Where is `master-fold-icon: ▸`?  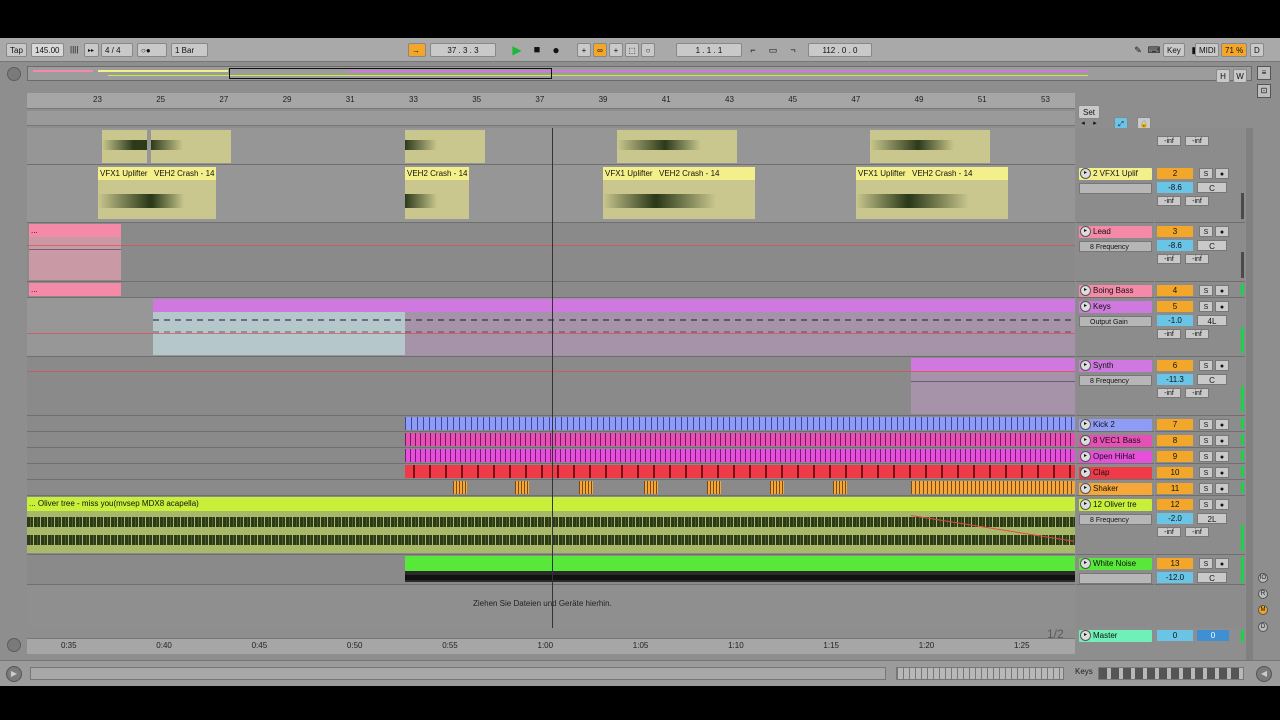
master-fold-icon: ▸ is located at coordinates (1085, 635).